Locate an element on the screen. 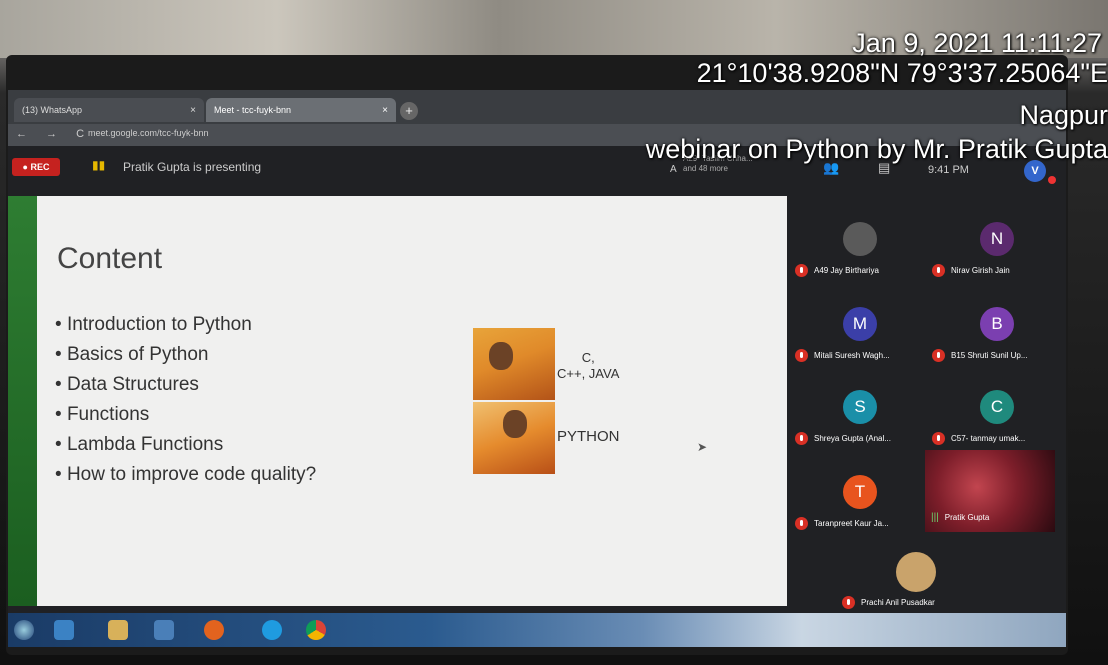 Image resolution: width=1108 pixels, height=665 pixels. participant-tile: A49 Jay Birthariya is located at coordinates (865, 255).